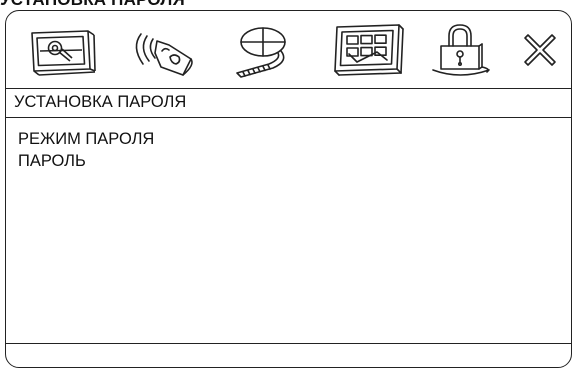 Image resolution: width=579 pixels, height=374 pixels. I want to click on audio-speaker-icon, so click(160, 49).